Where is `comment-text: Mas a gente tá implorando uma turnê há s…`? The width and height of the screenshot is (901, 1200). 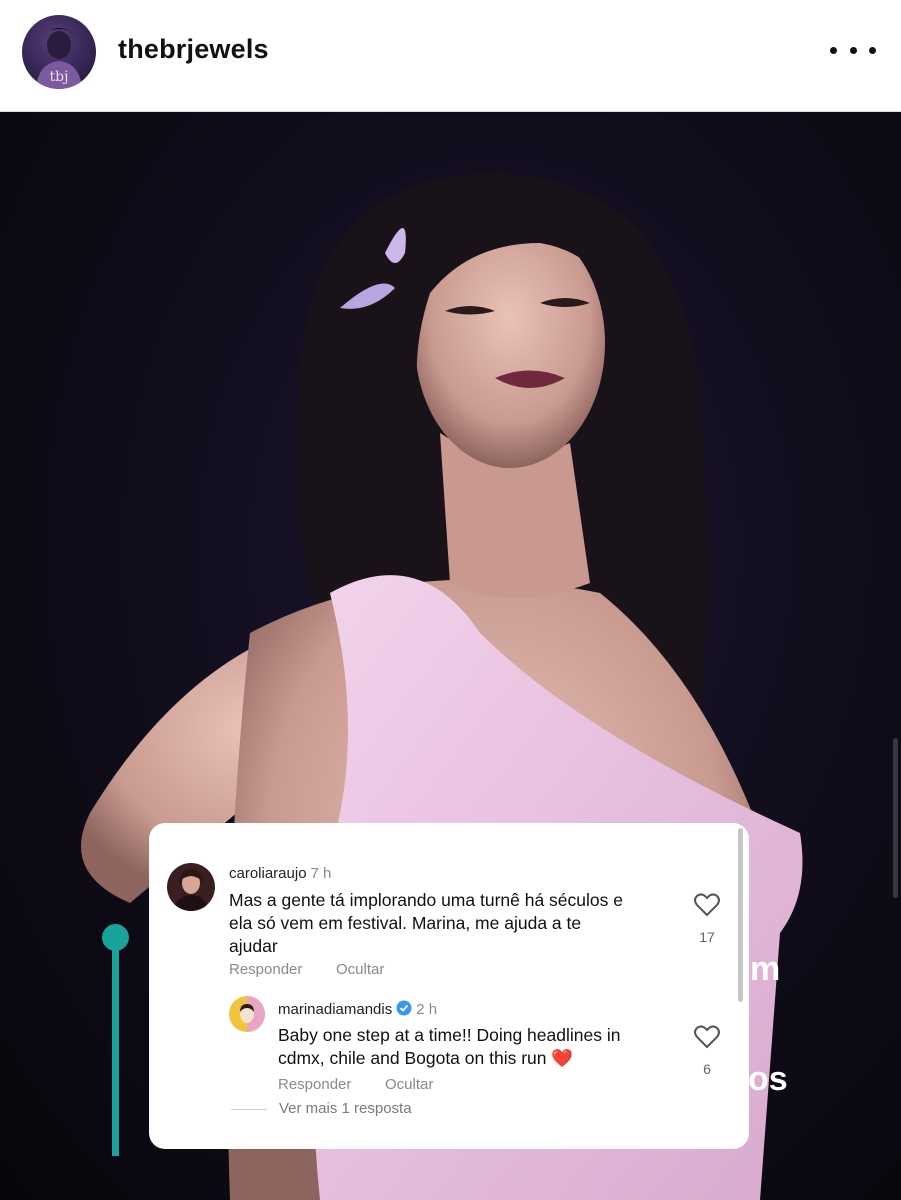 comment-text: Mas a gente tá implorando uma turnê há s… is located at coordinates (426, 923).